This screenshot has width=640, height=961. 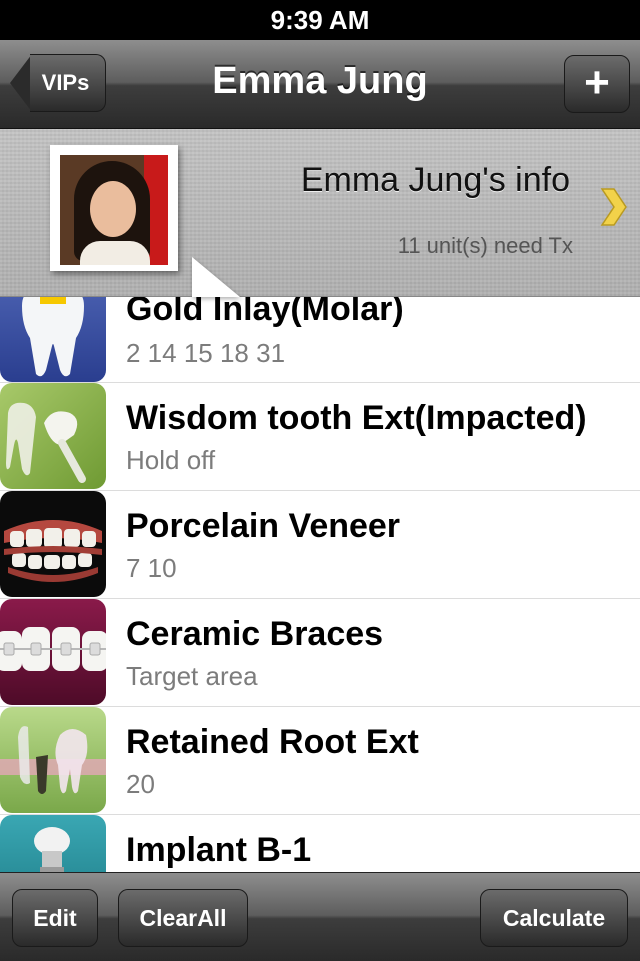 I want to click on patient-photo-frame, so click(x=114, y=208).